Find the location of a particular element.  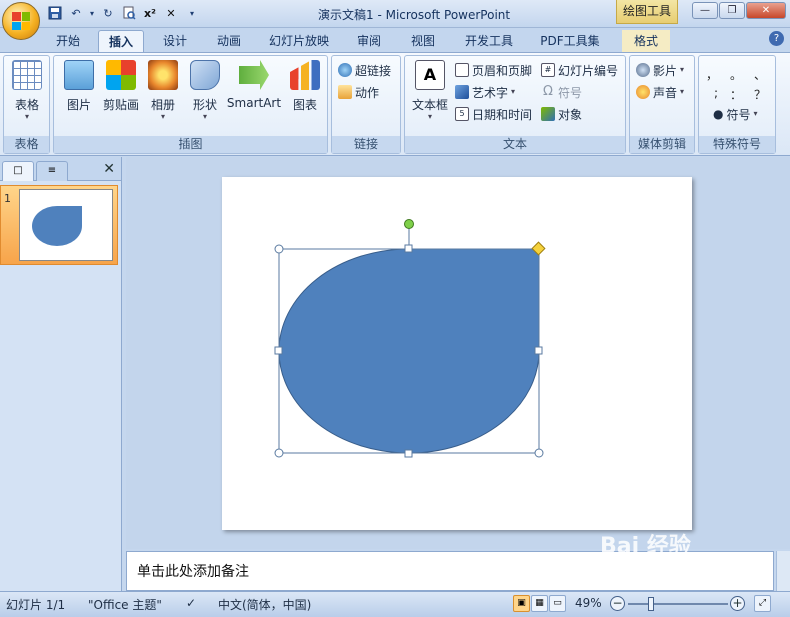

action-button: 动作 is located at coordinates (358, 92).